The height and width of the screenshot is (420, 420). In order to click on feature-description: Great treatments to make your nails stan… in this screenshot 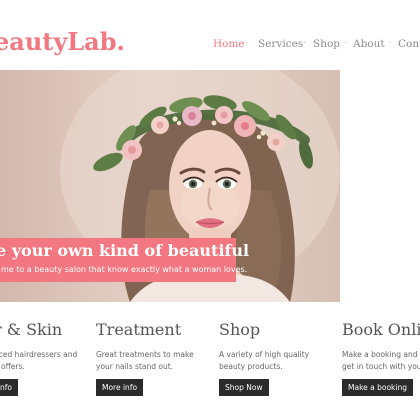, I will do `click(156, 361)`.